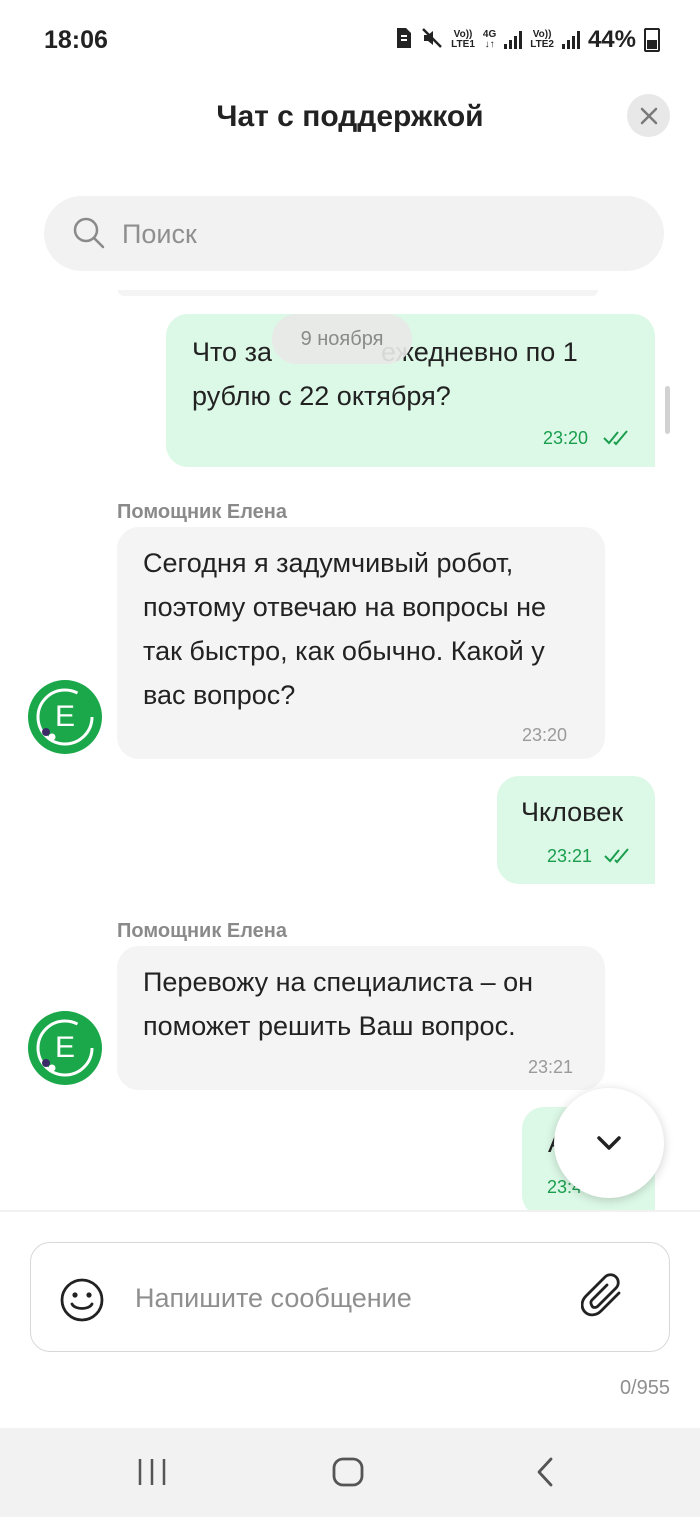 This screenshot has height=1517, width=700. What do you see at coordinates (82, 1300) in the screenshot?
I see `emoji-icon` at bounding box center [82, 1300].